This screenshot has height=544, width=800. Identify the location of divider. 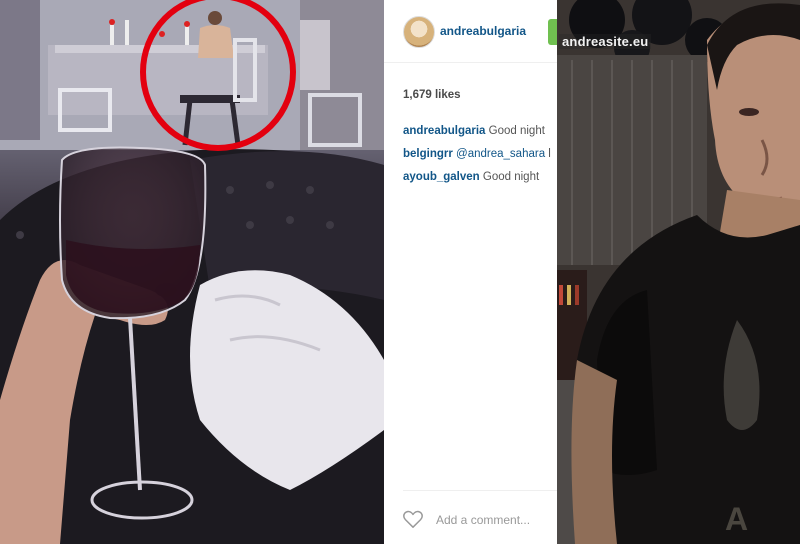
(480, 490).